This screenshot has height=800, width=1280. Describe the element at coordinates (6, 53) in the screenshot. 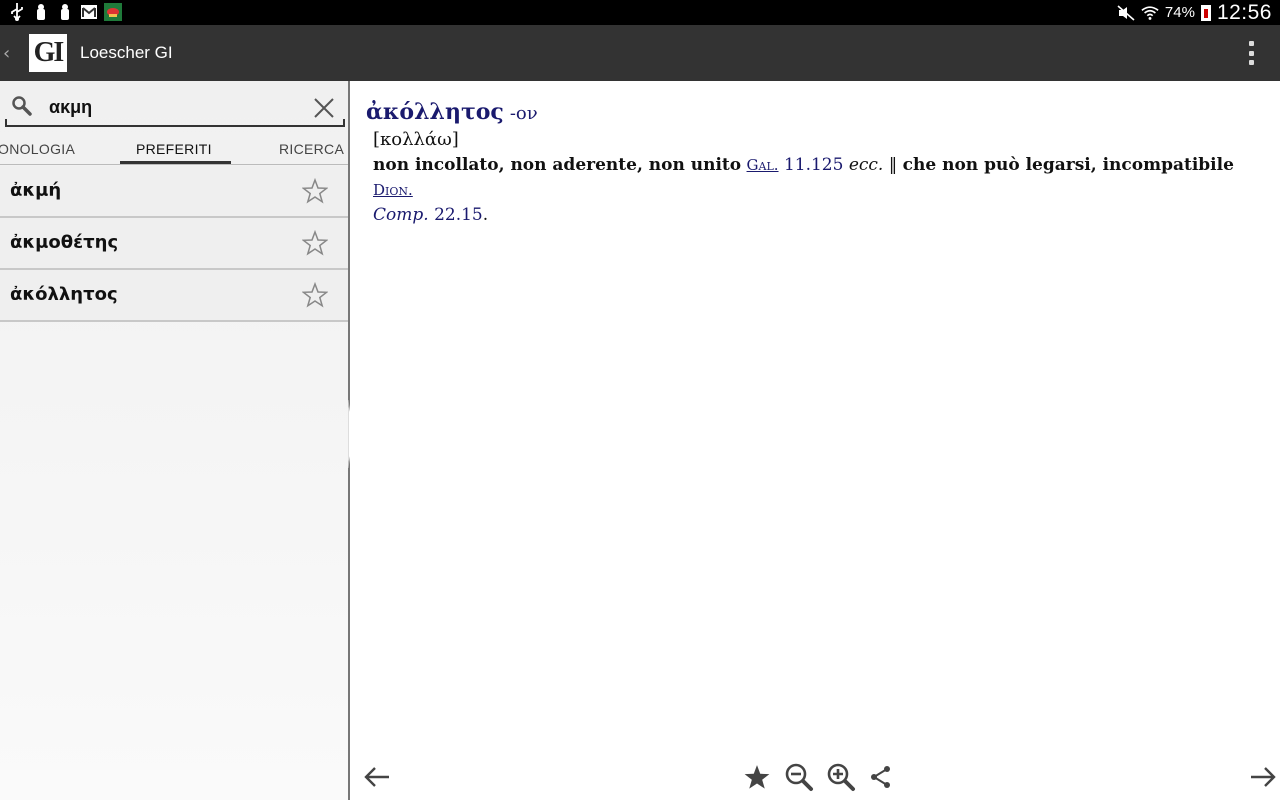

I see `up-navigation-icon: ‹` at that location.